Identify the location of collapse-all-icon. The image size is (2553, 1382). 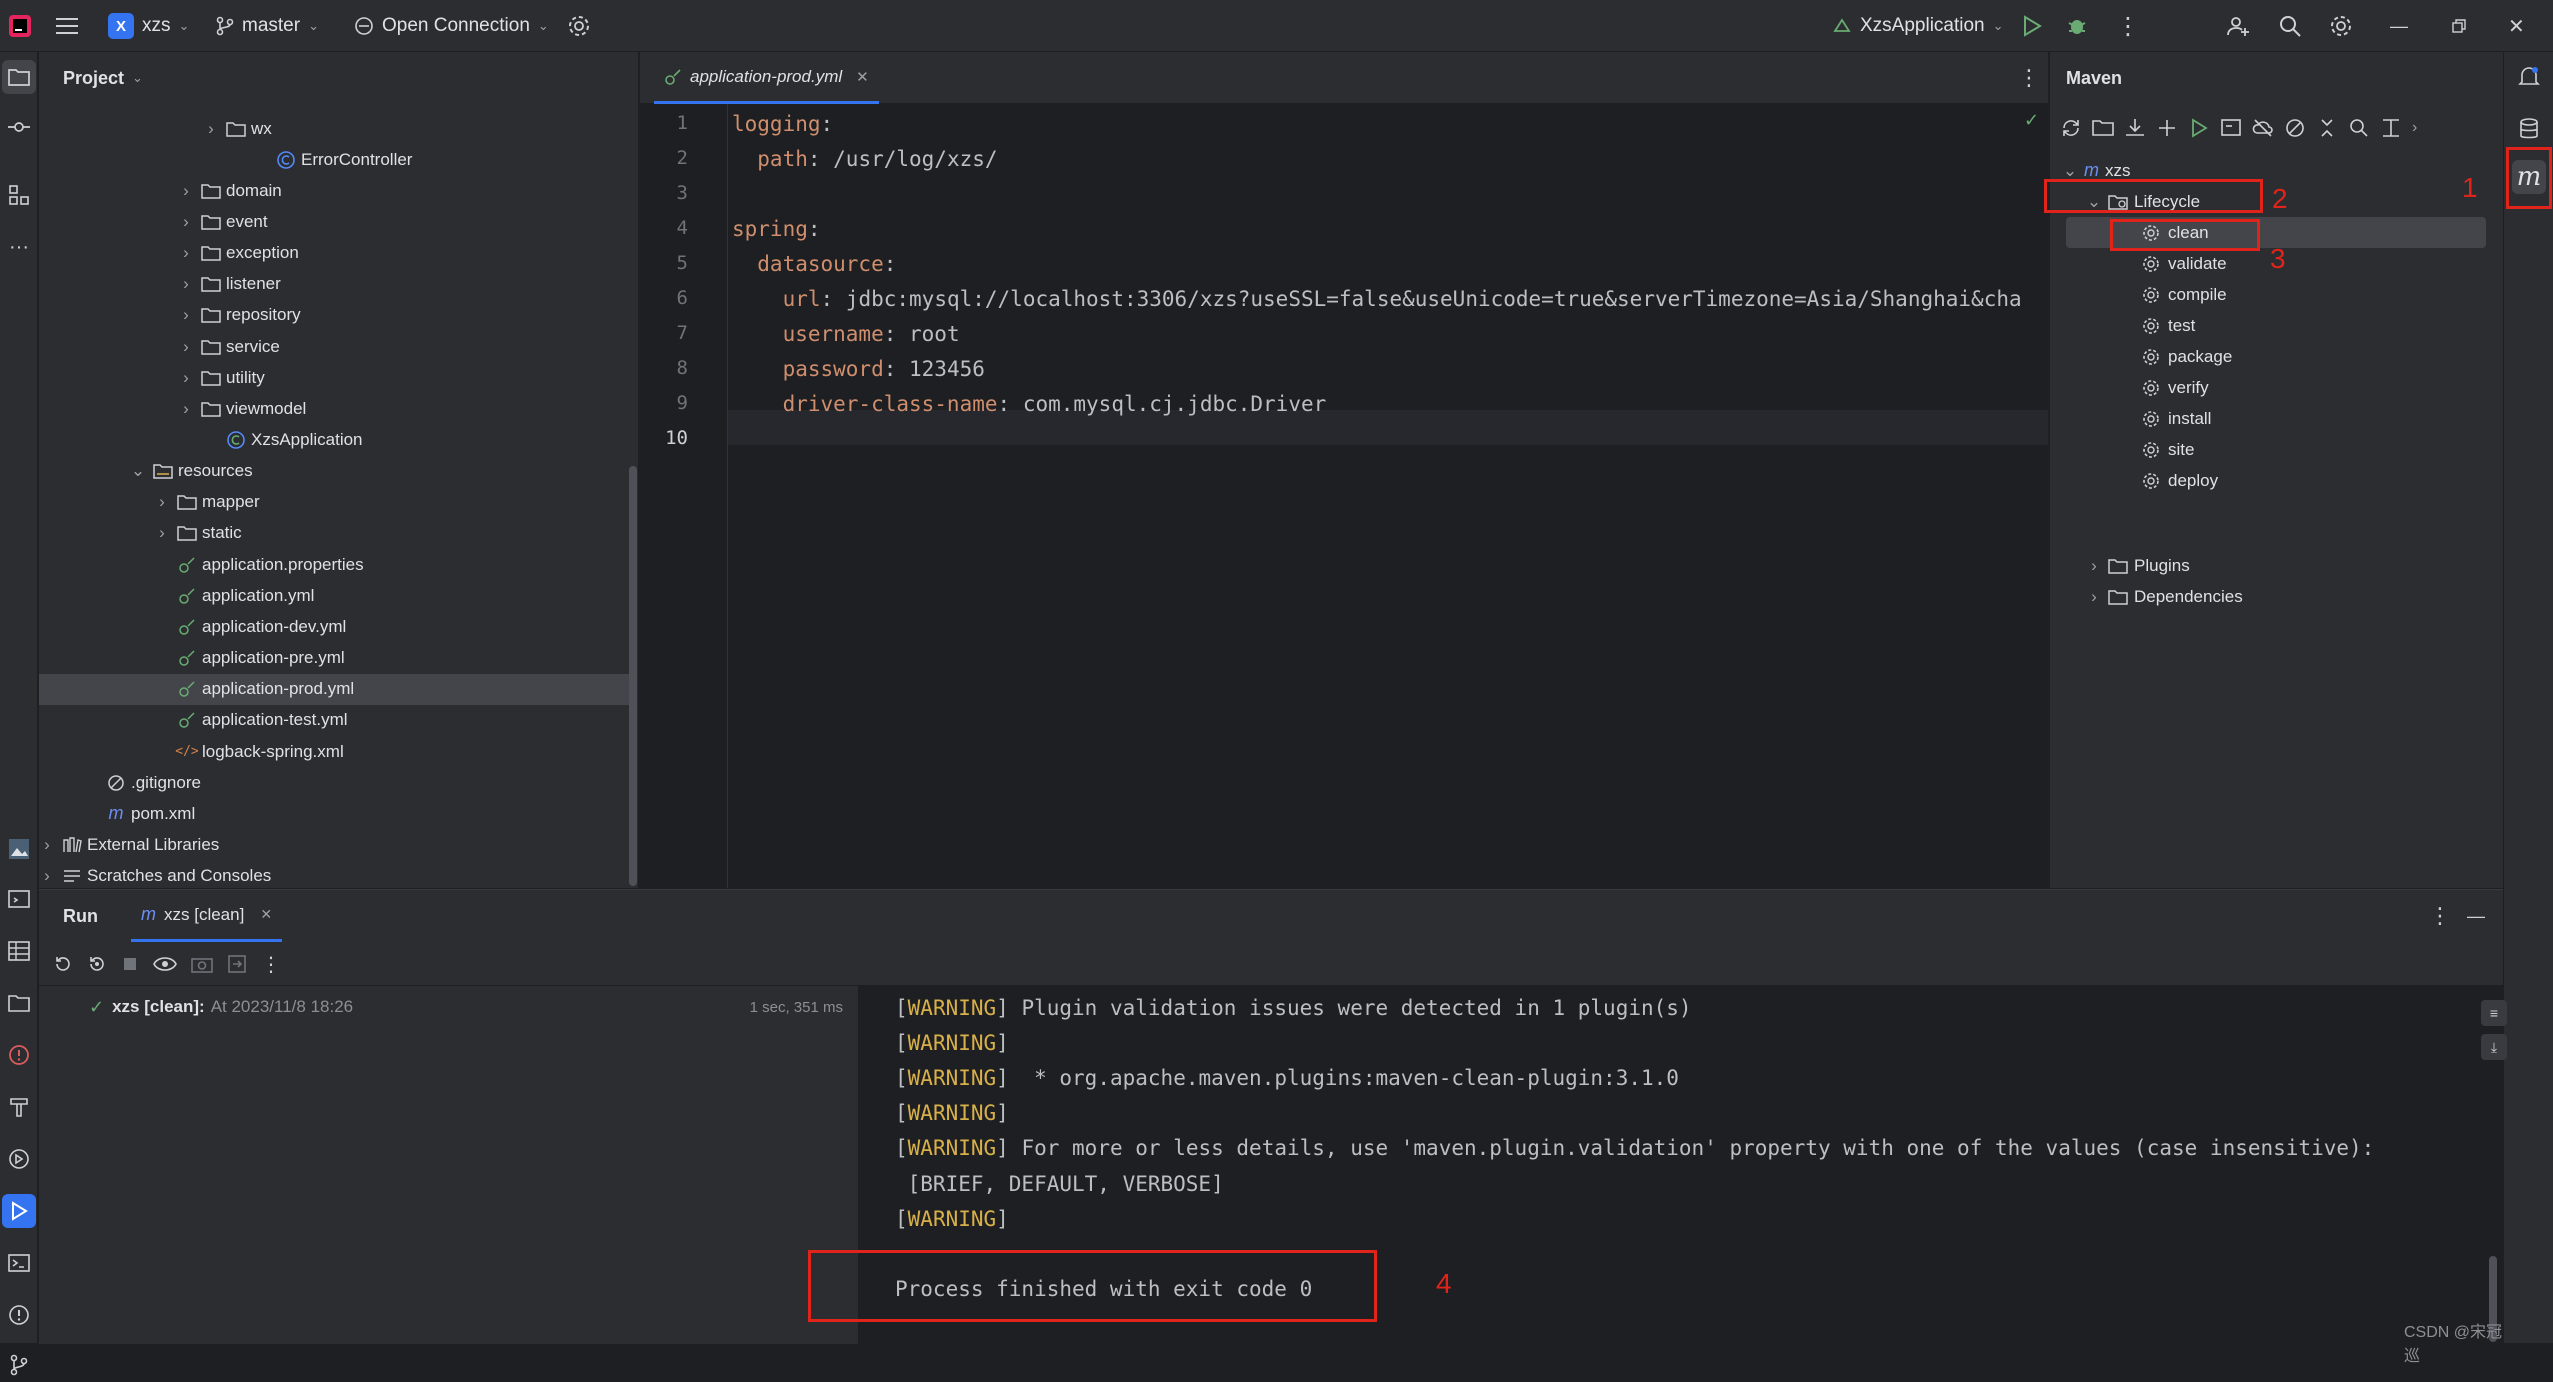
(2327, 128).